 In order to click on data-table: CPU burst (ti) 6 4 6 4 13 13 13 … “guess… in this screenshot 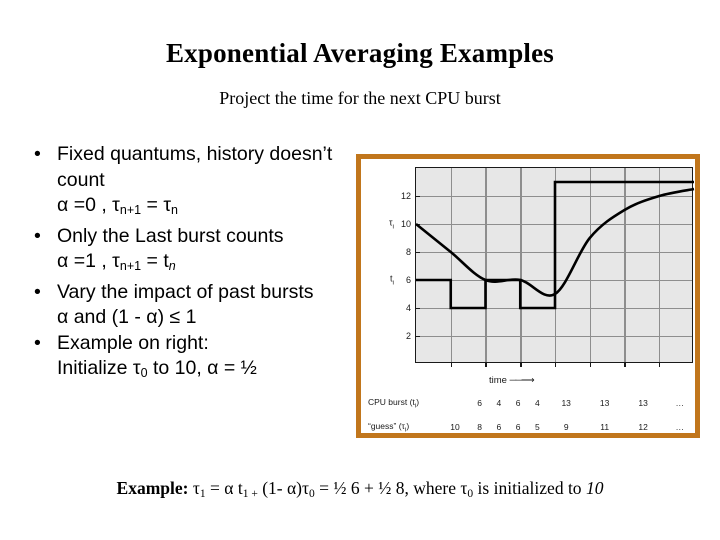, I will do `click(532, 415)`.